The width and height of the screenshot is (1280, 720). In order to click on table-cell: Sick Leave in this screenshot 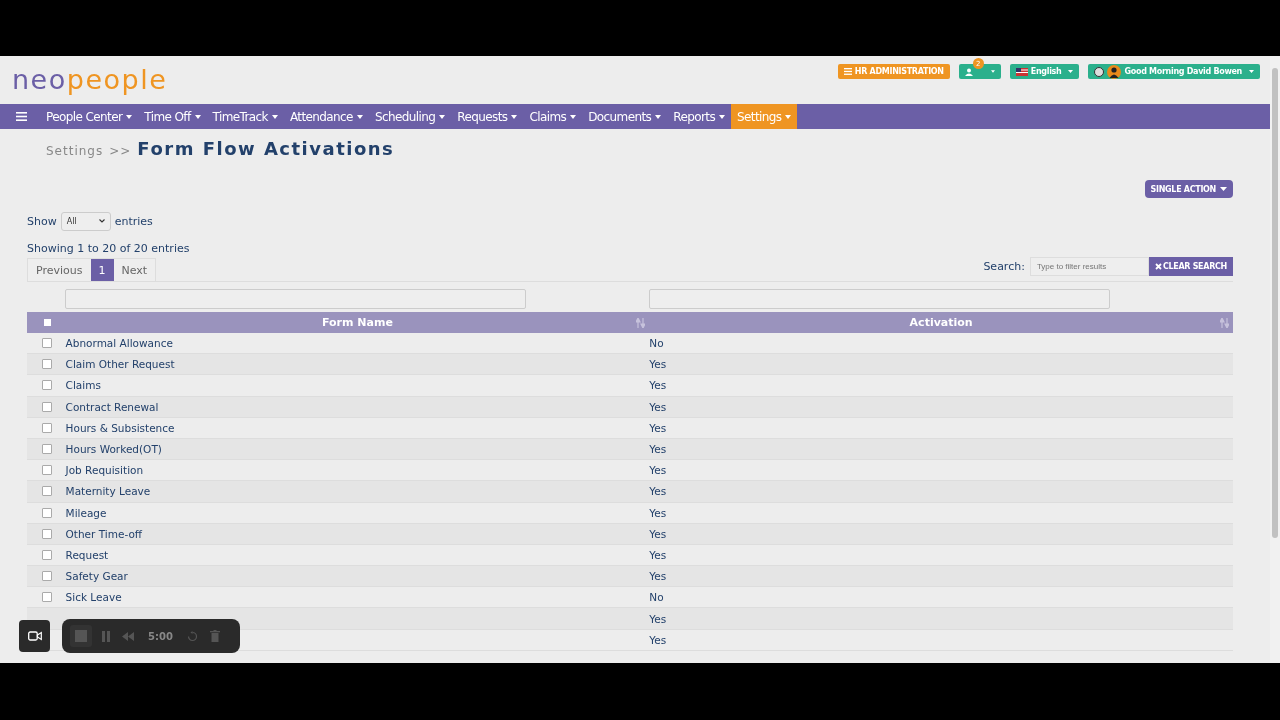, I will do `click(93, 597)`.